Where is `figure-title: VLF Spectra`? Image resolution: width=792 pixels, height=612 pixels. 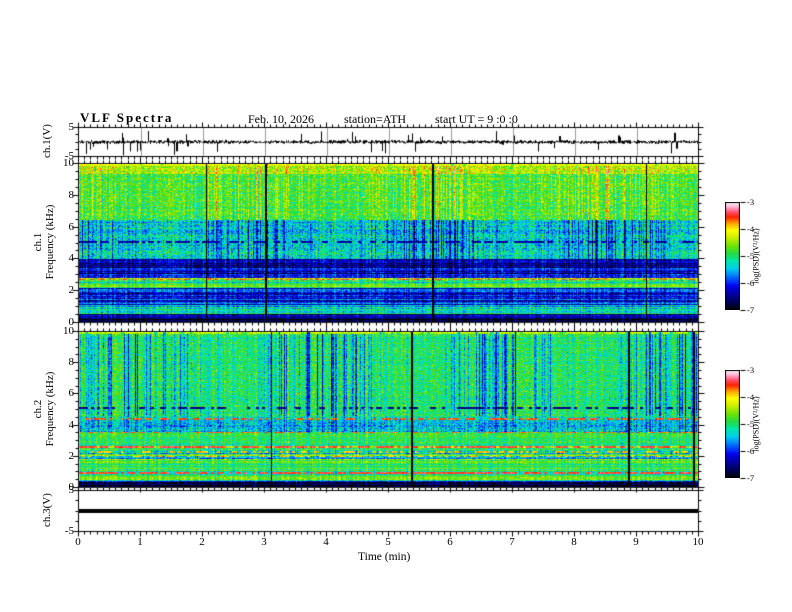
figure-title: VLF Spectra is located at coordinates (127, 117).